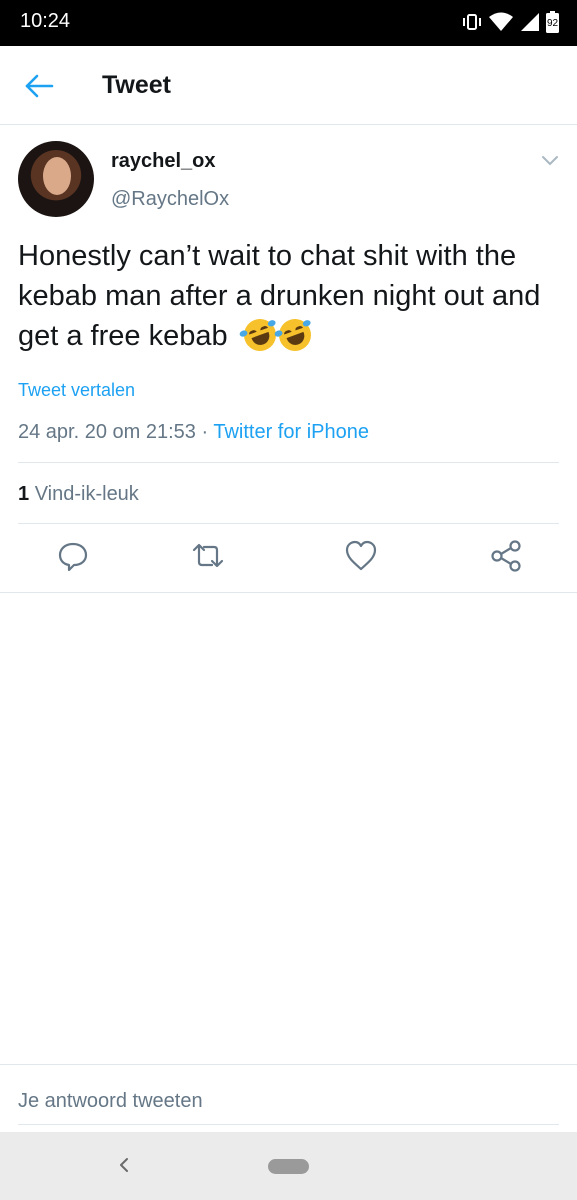 This screenshot has height=1200, width=577. I want to click on wifi-icon: x, so click(501, 21).